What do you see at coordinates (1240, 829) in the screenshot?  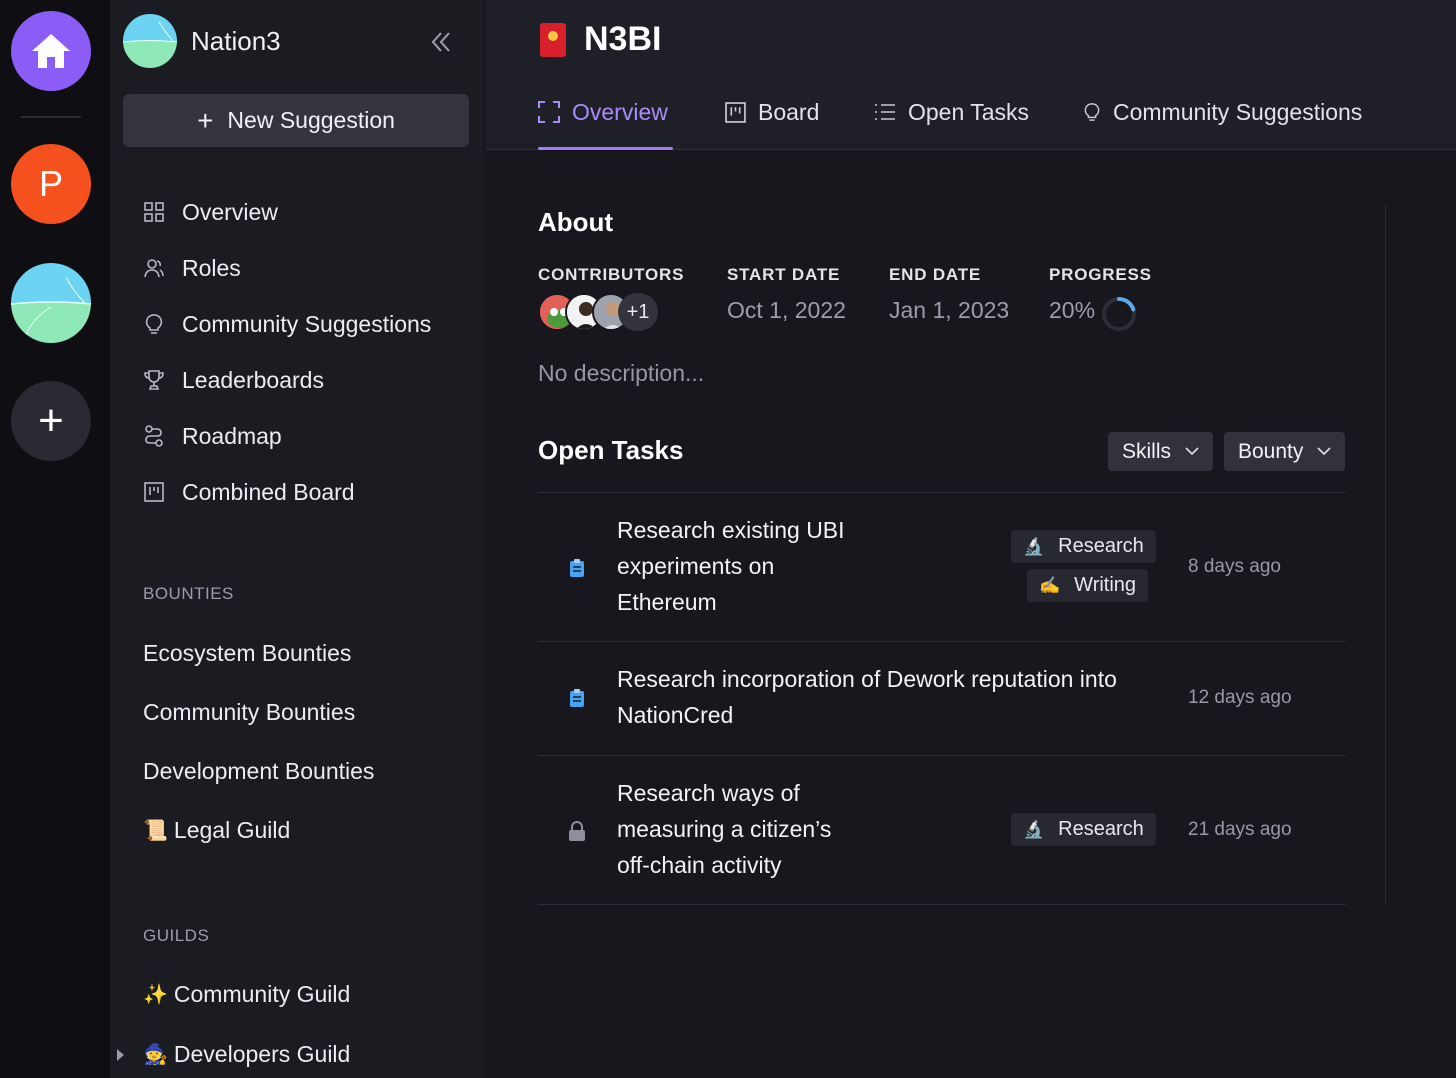 I see `task-time: 21 days ago` at bounding box center [1240, 829].